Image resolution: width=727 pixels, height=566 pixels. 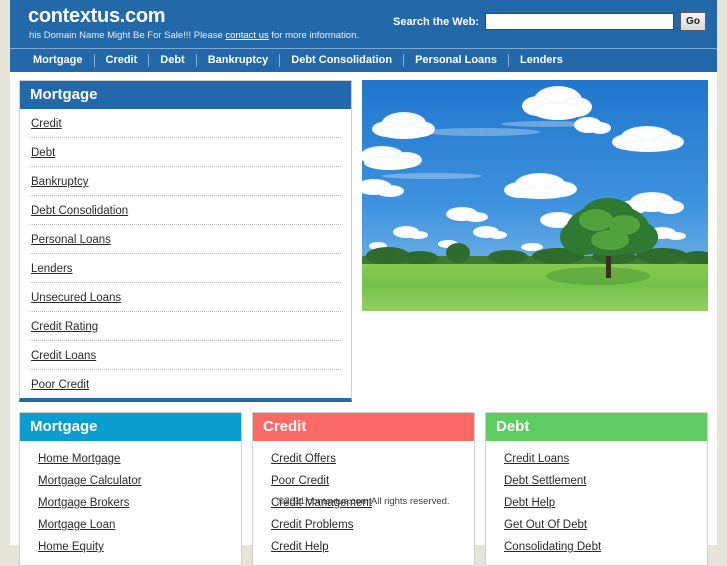 What do you see at coordinates (130, 524) in the screenshot?
I see `list-item: Mortgage Loan` at bounding box center [130, 524].